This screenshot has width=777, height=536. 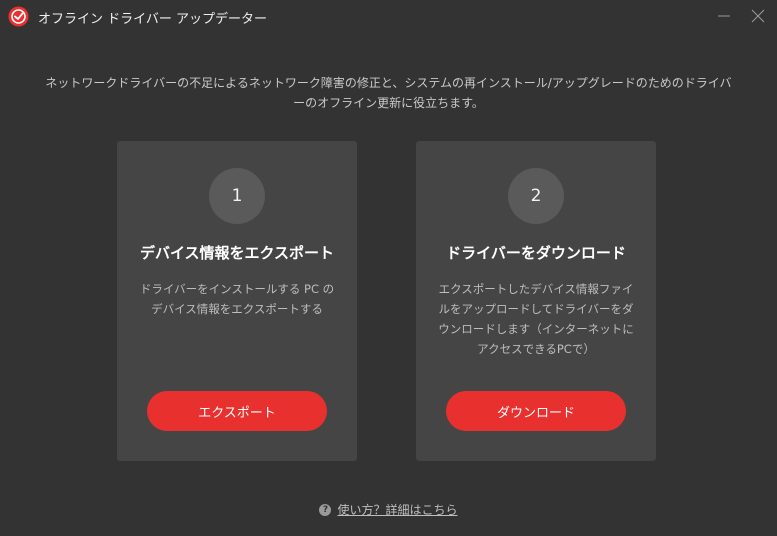 I want to click on download-button: ダウンロード, so click(x=536, y=411).